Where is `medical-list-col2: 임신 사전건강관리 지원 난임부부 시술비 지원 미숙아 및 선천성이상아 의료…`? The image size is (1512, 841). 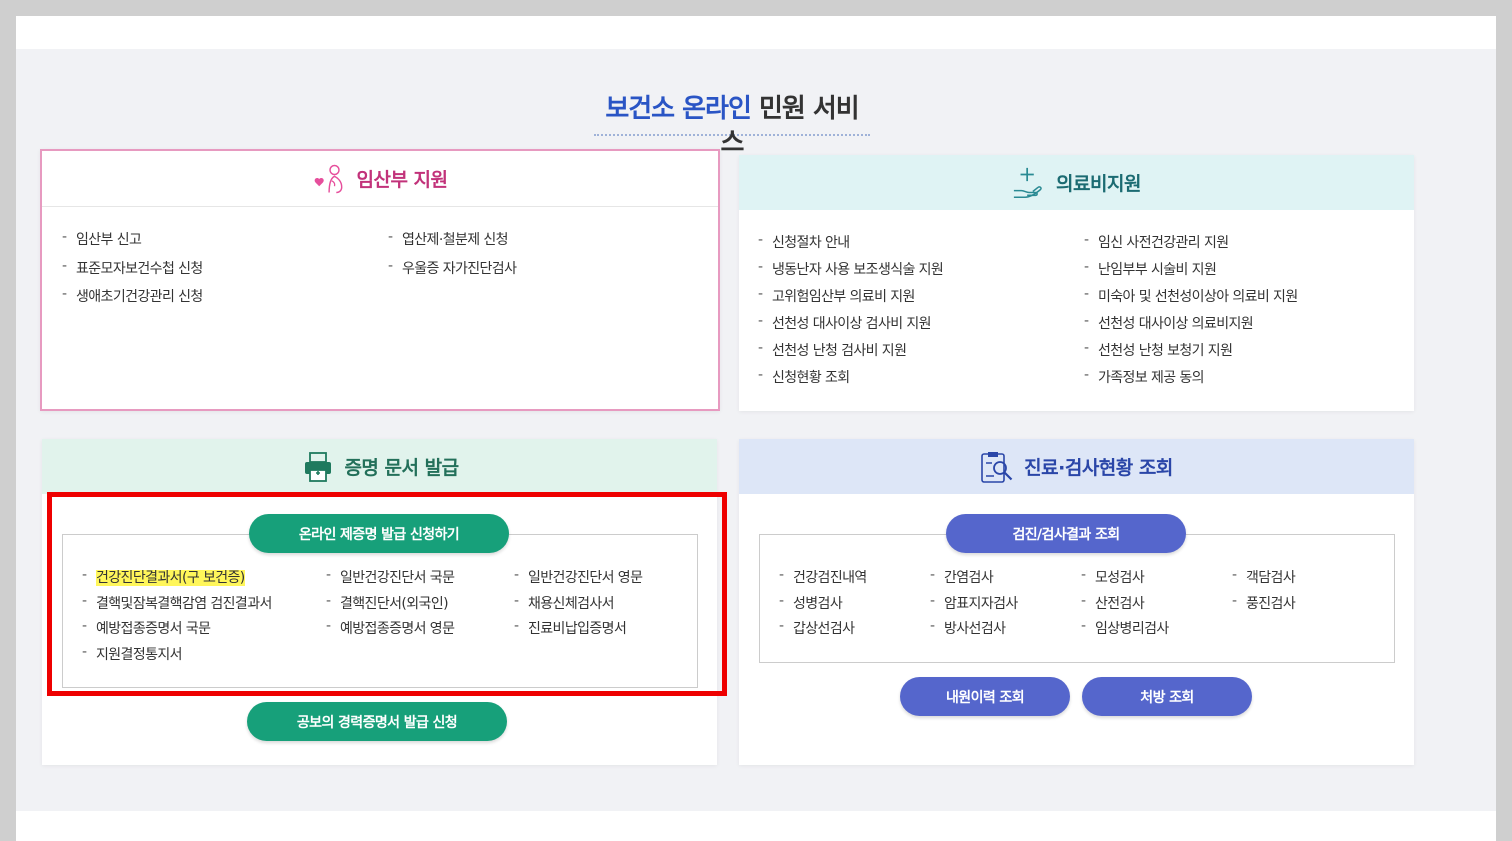
medical-list-col2: 임신 사전건강관리 지원 난임부부 시술비 지원 미숙아 및 선천성이상아 의료… is located at coordinates (1191, 313).